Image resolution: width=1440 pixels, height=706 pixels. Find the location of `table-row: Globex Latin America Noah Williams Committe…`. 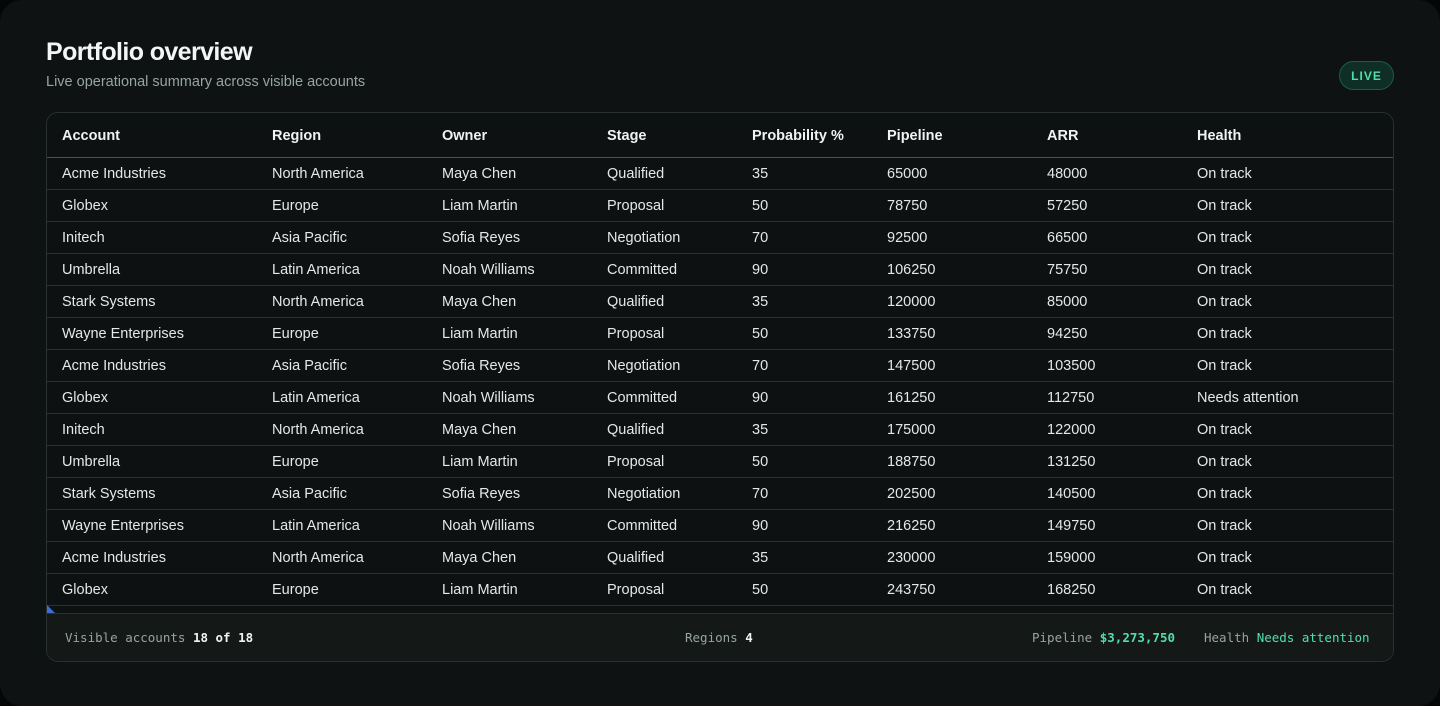

table-row: Globex Latin America Noah Williams Committe… is located at coordinates (720, 398).